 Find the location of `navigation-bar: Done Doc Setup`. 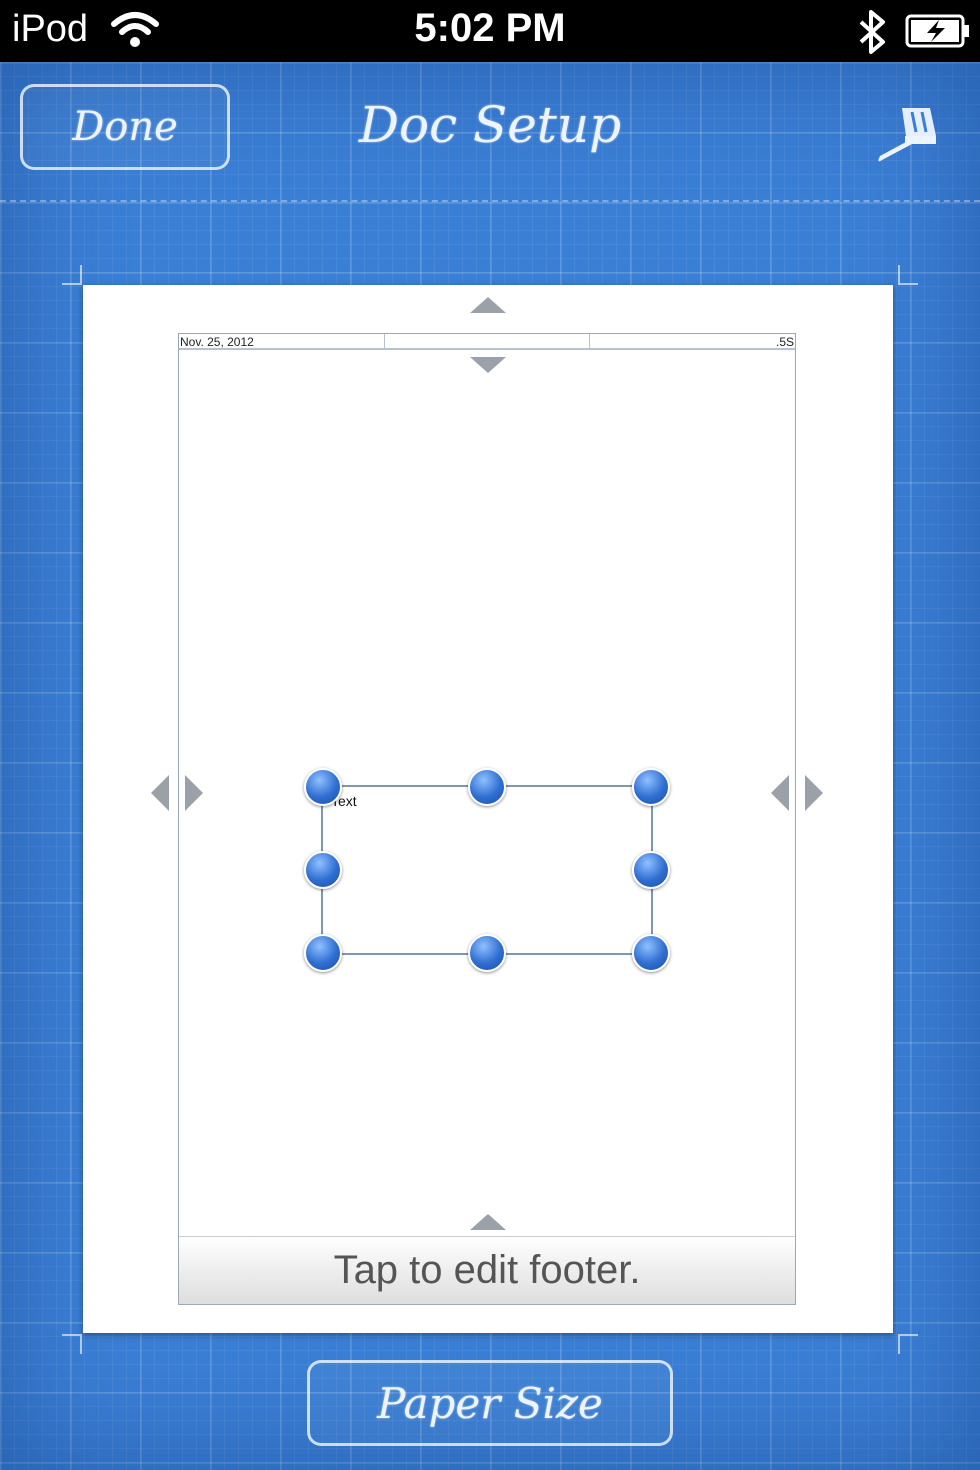

navigation-bar: Done Doc Setup is located at coordinates (490, 132).